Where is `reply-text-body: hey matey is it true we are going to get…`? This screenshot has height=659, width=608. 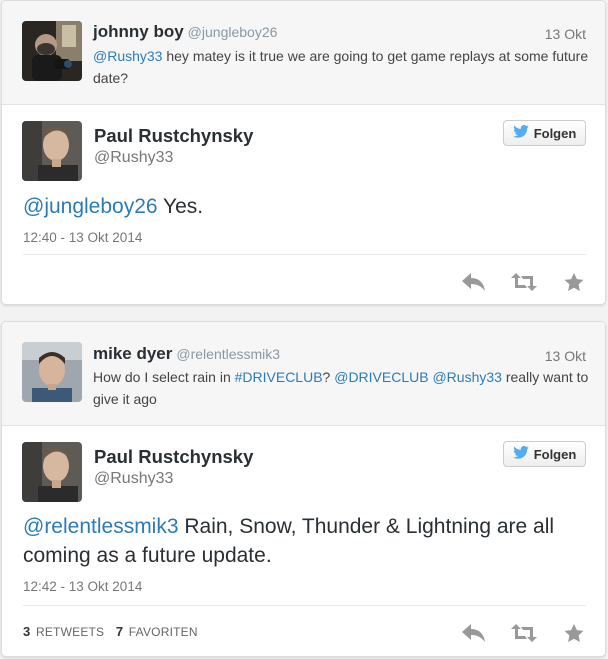 reply-text-body: hey matey is it true we are going to get… is located at coordinates (341, 67).